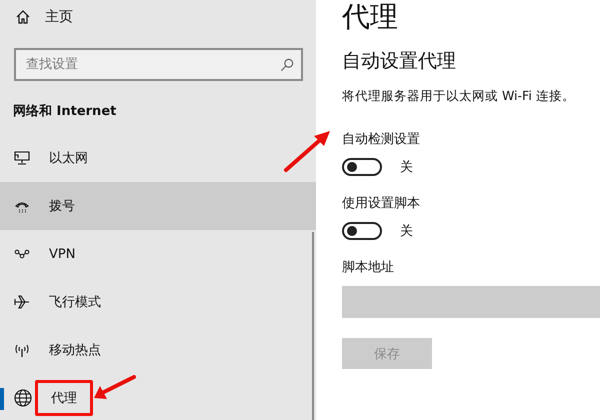 This screenshot has height=420, width=600. I want to click on nav-item: 以太网, so click(158, 158).